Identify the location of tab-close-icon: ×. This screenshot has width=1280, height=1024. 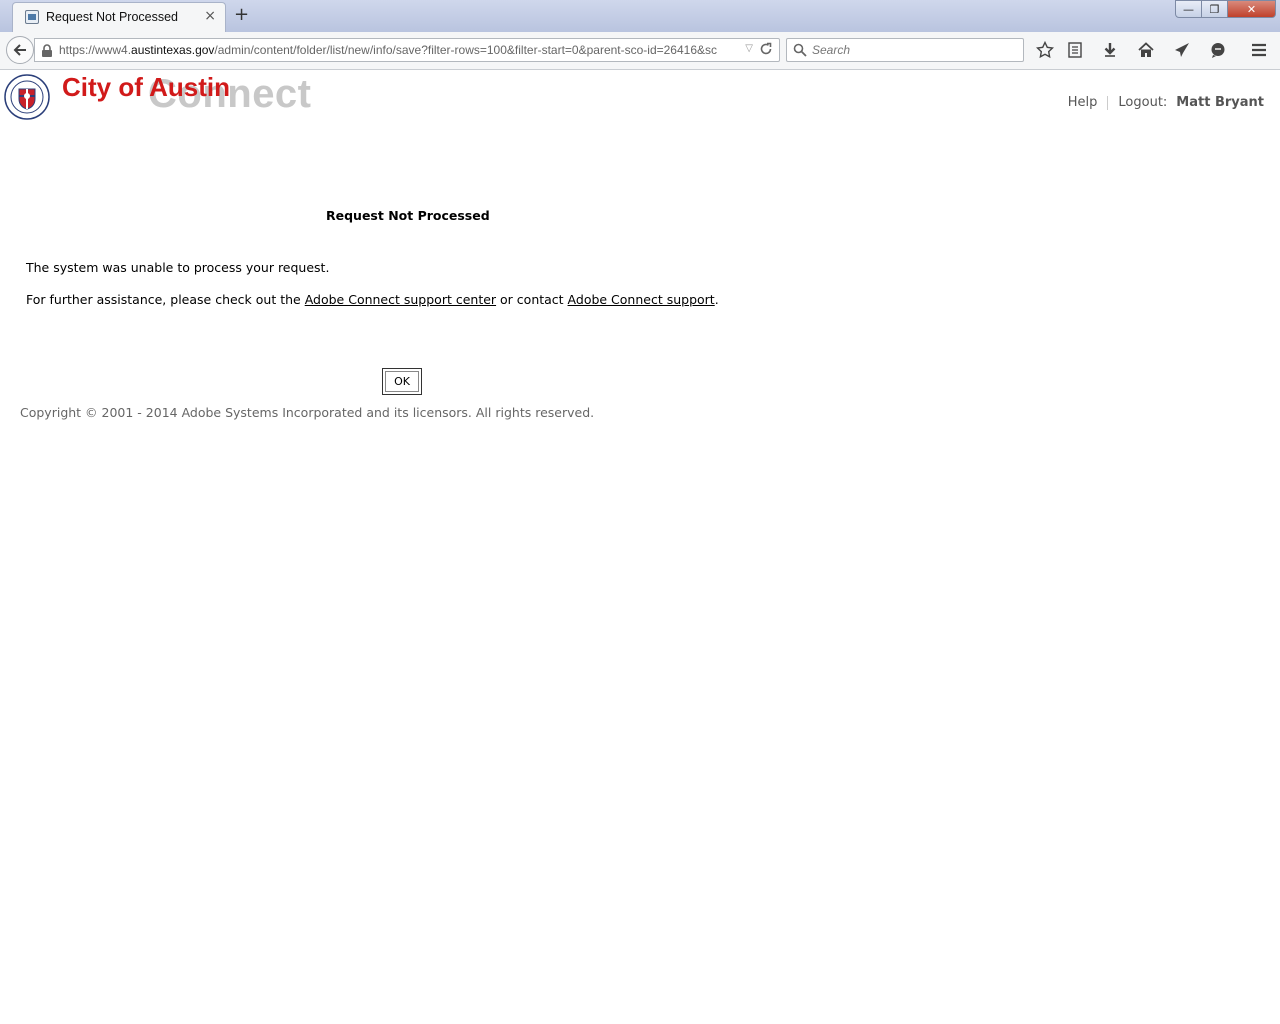
(210, 16).